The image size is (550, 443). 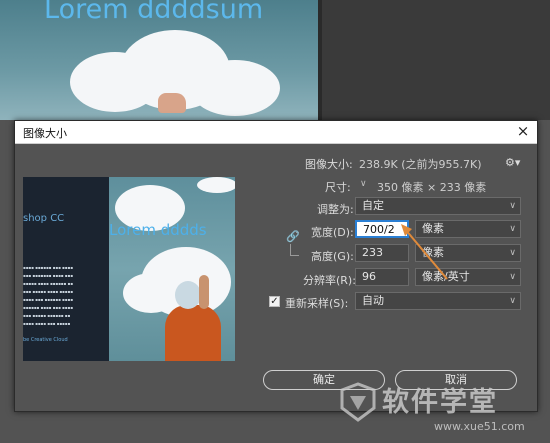 What do you see at coordinates (48, 291) in the screenshot?
I see `preview-credits-line: ▪▪▪ ▪▪▪▪▪ ▪▪▪▪ ▪▪▪▪▪` at bounding box center [48, 291].